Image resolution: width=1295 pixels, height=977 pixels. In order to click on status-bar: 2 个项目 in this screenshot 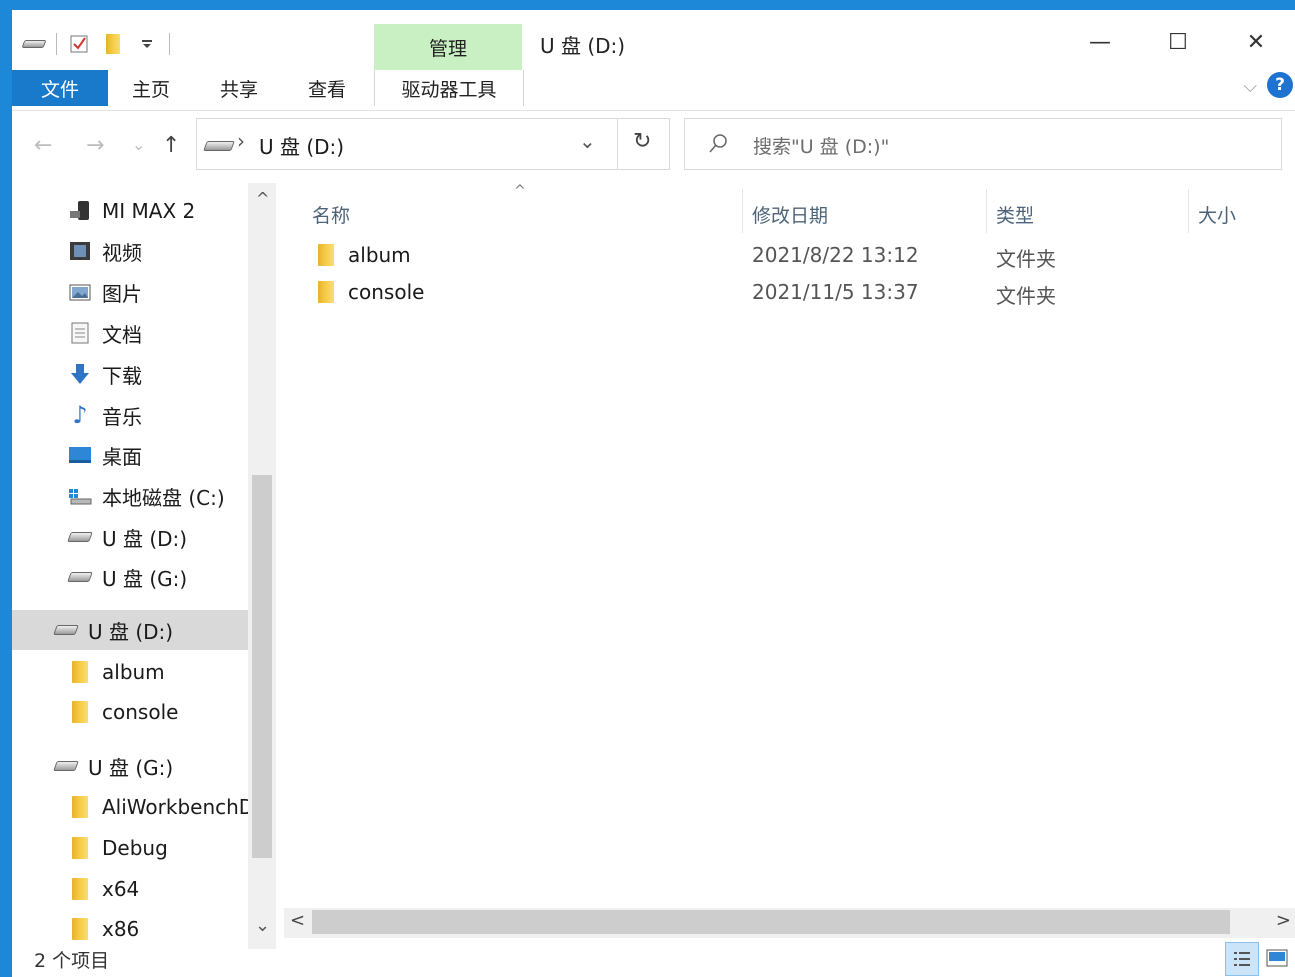, I will do `click(653, 958)`.